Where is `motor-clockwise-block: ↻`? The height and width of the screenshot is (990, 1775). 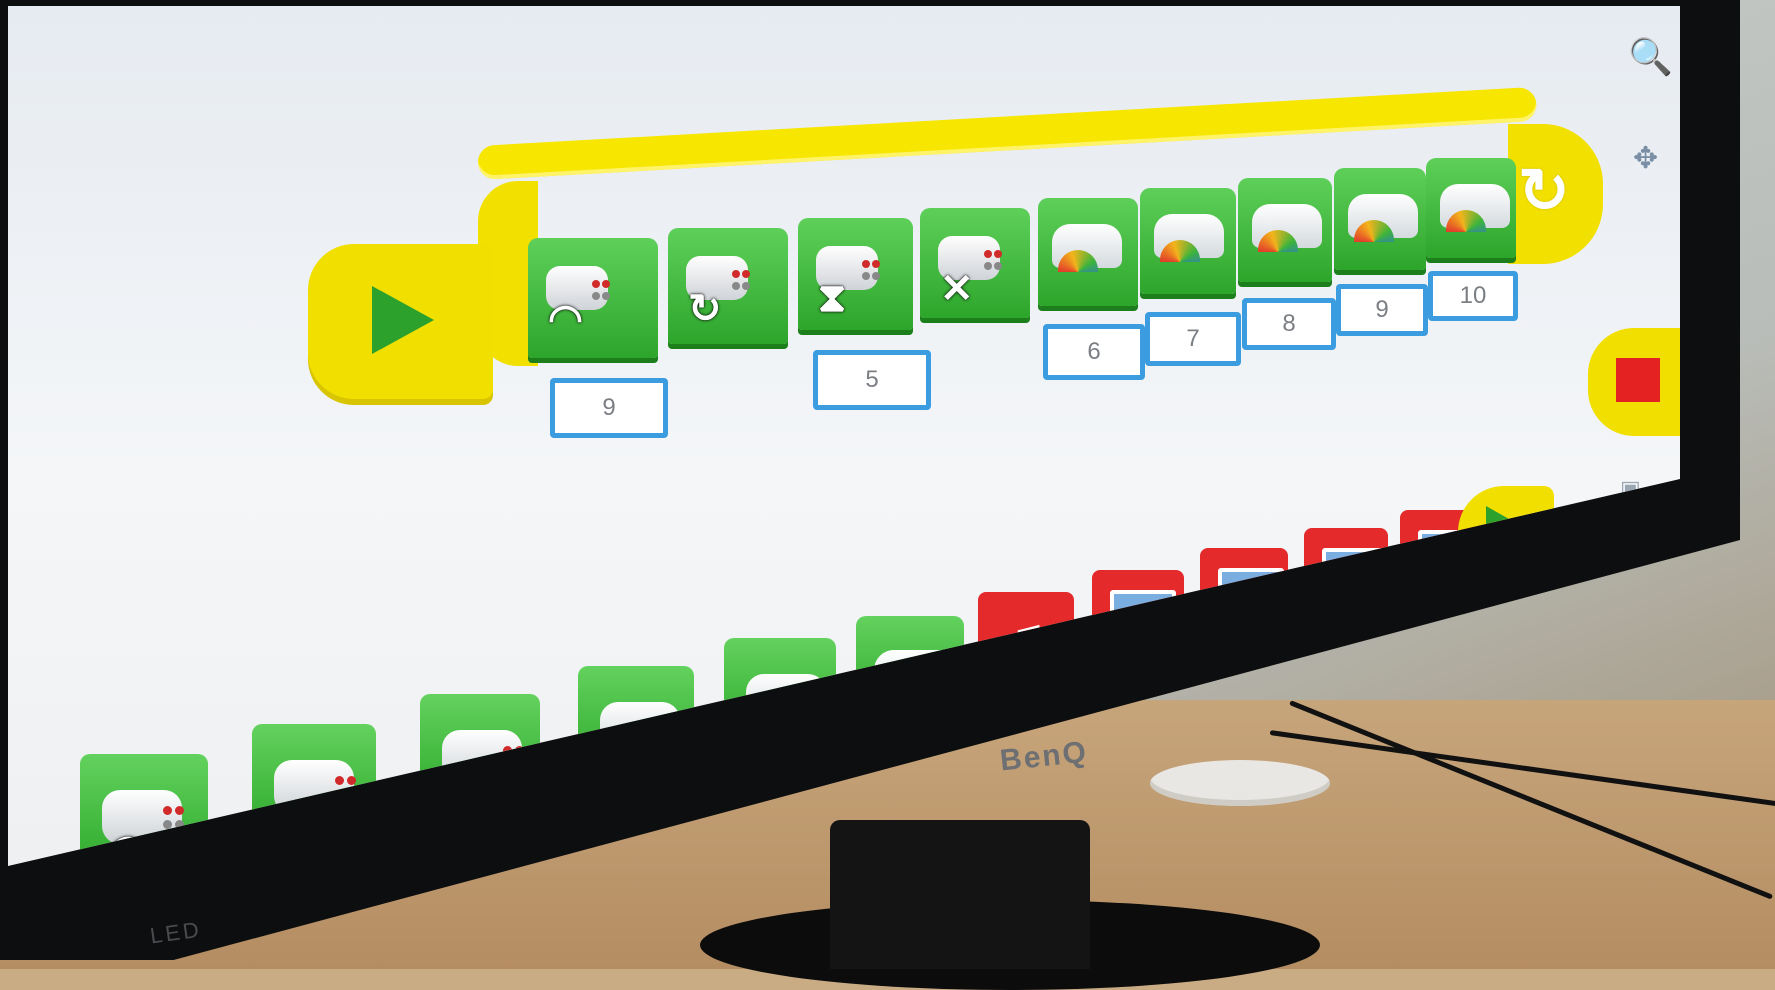
motor-clockwise-block: ↻ is located at coordinates (728, 286).